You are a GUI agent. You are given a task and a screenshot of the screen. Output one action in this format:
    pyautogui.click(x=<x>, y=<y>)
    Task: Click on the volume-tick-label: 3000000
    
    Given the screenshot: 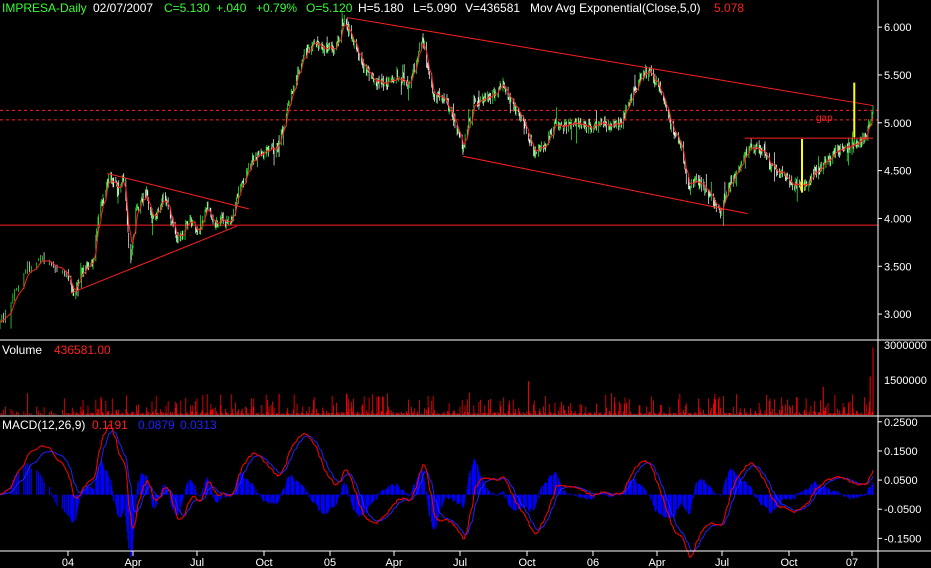 What is the action you would take?
    pyautogui.click(x=905, y=346)
    